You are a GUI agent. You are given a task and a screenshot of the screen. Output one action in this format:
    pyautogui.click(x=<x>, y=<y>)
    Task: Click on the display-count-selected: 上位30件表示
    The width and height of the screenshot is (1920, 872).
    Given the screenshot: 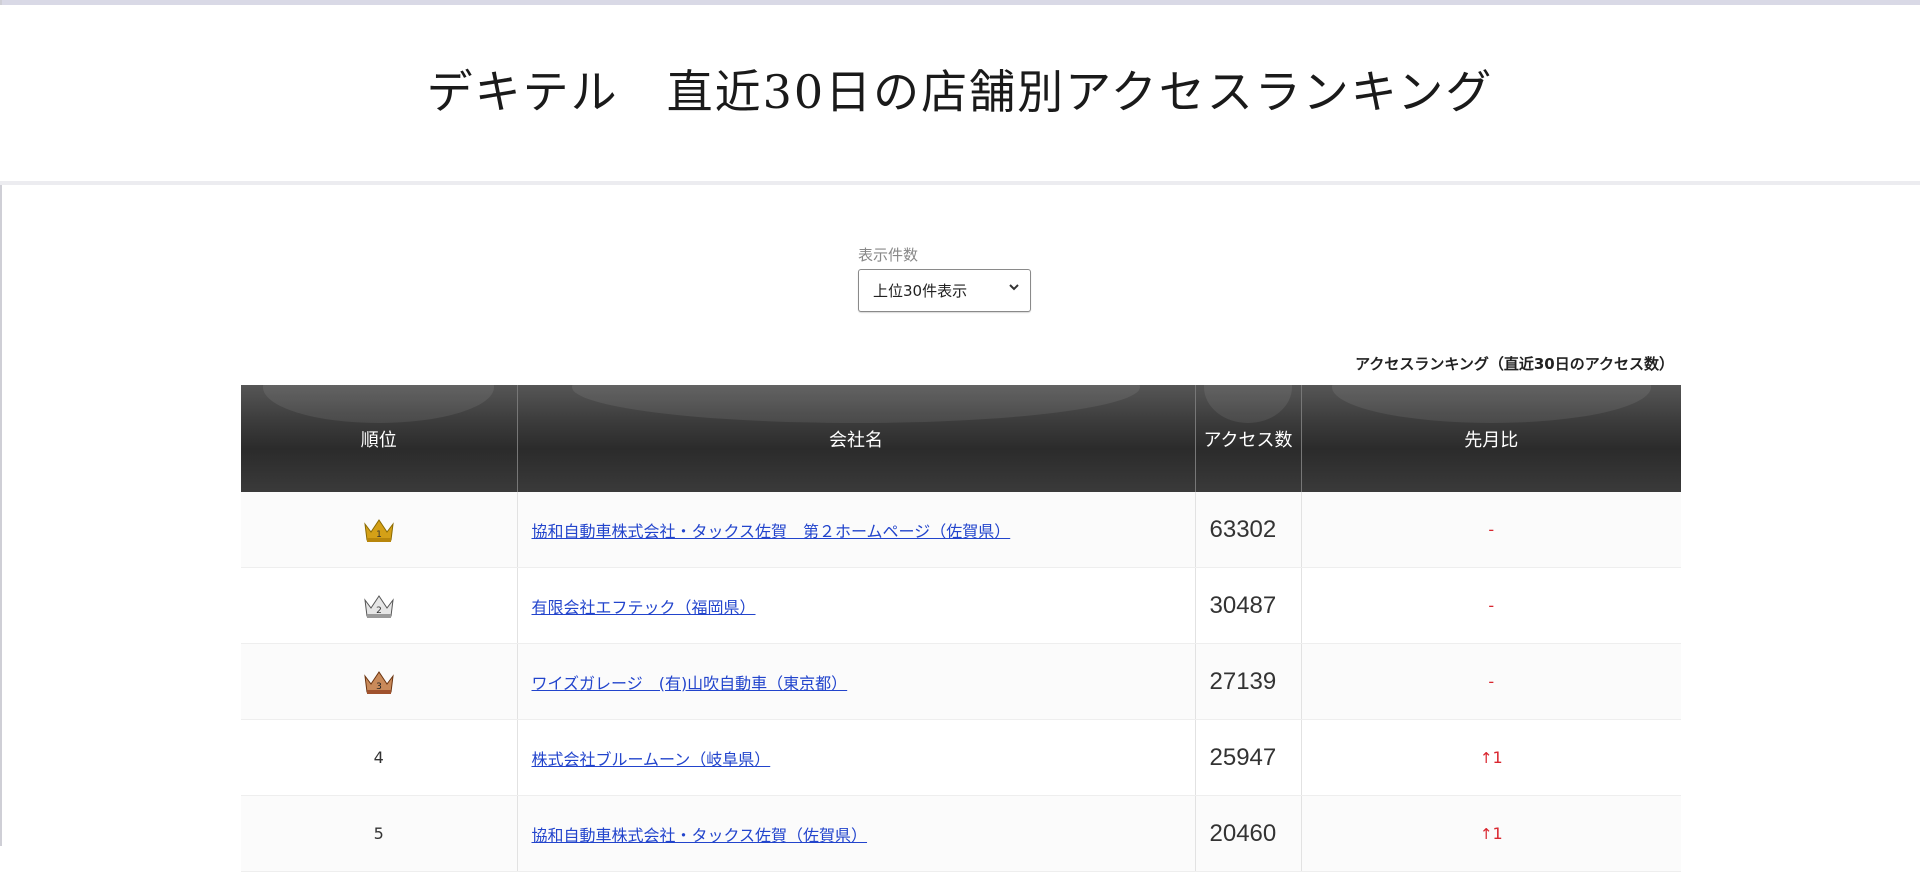 What is the action you would take?
    pyautogui.click(x=920, y=291)
    